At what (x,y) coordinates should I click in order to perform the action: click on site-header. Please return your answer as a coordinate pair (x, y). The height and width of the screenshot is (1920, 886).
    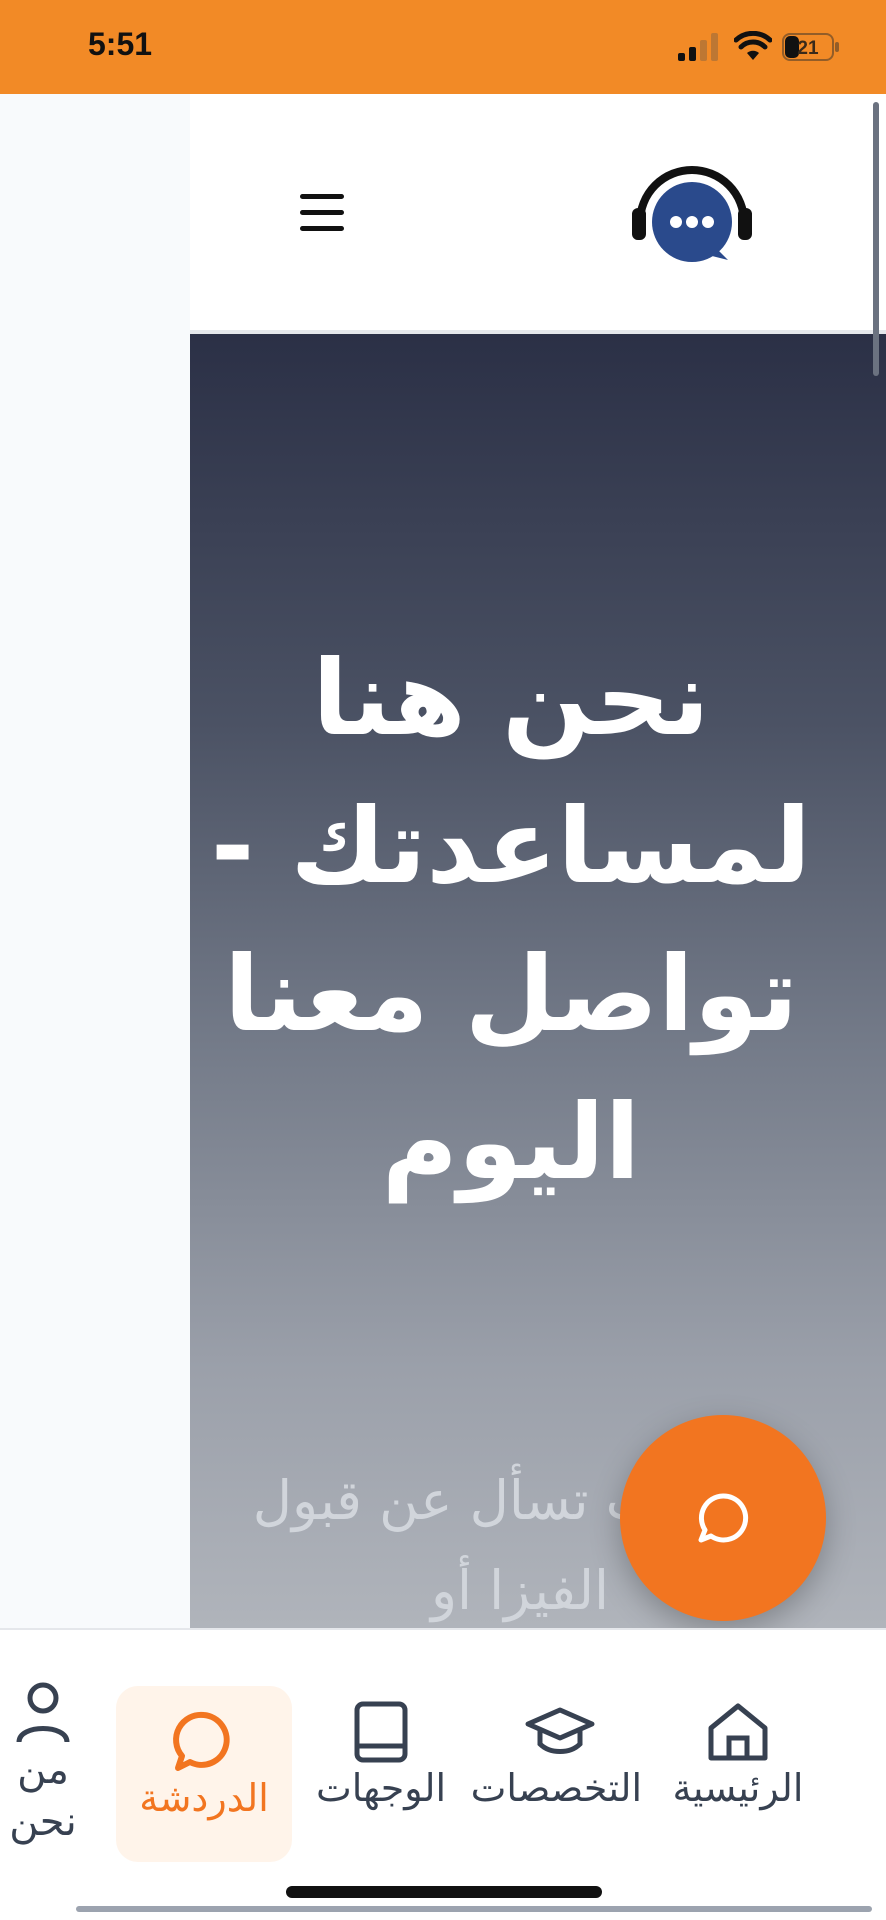
    Looking at the image, I should click on (538, 214).